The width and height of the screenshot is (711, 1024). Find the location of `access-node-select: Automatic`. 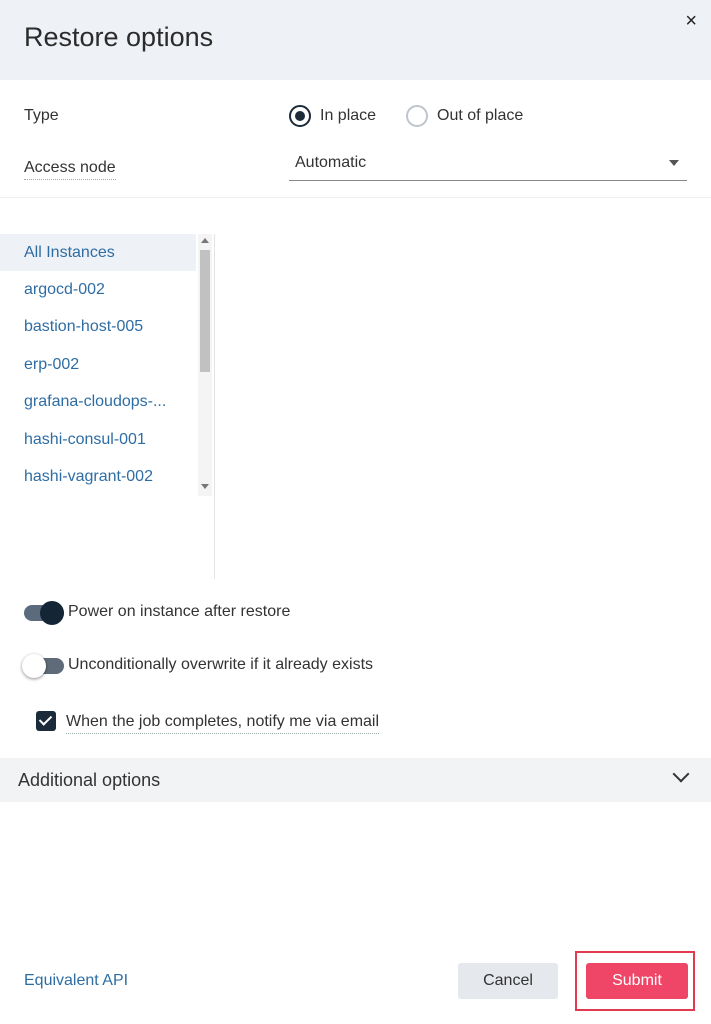

access-node-select: Automatic is located at coordinates (488, 165).